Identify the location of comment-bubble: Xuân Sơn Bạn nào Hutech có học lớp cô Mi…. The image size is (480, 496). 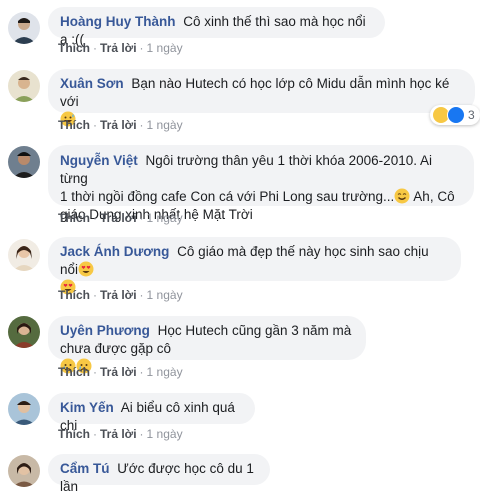
(261, 98).